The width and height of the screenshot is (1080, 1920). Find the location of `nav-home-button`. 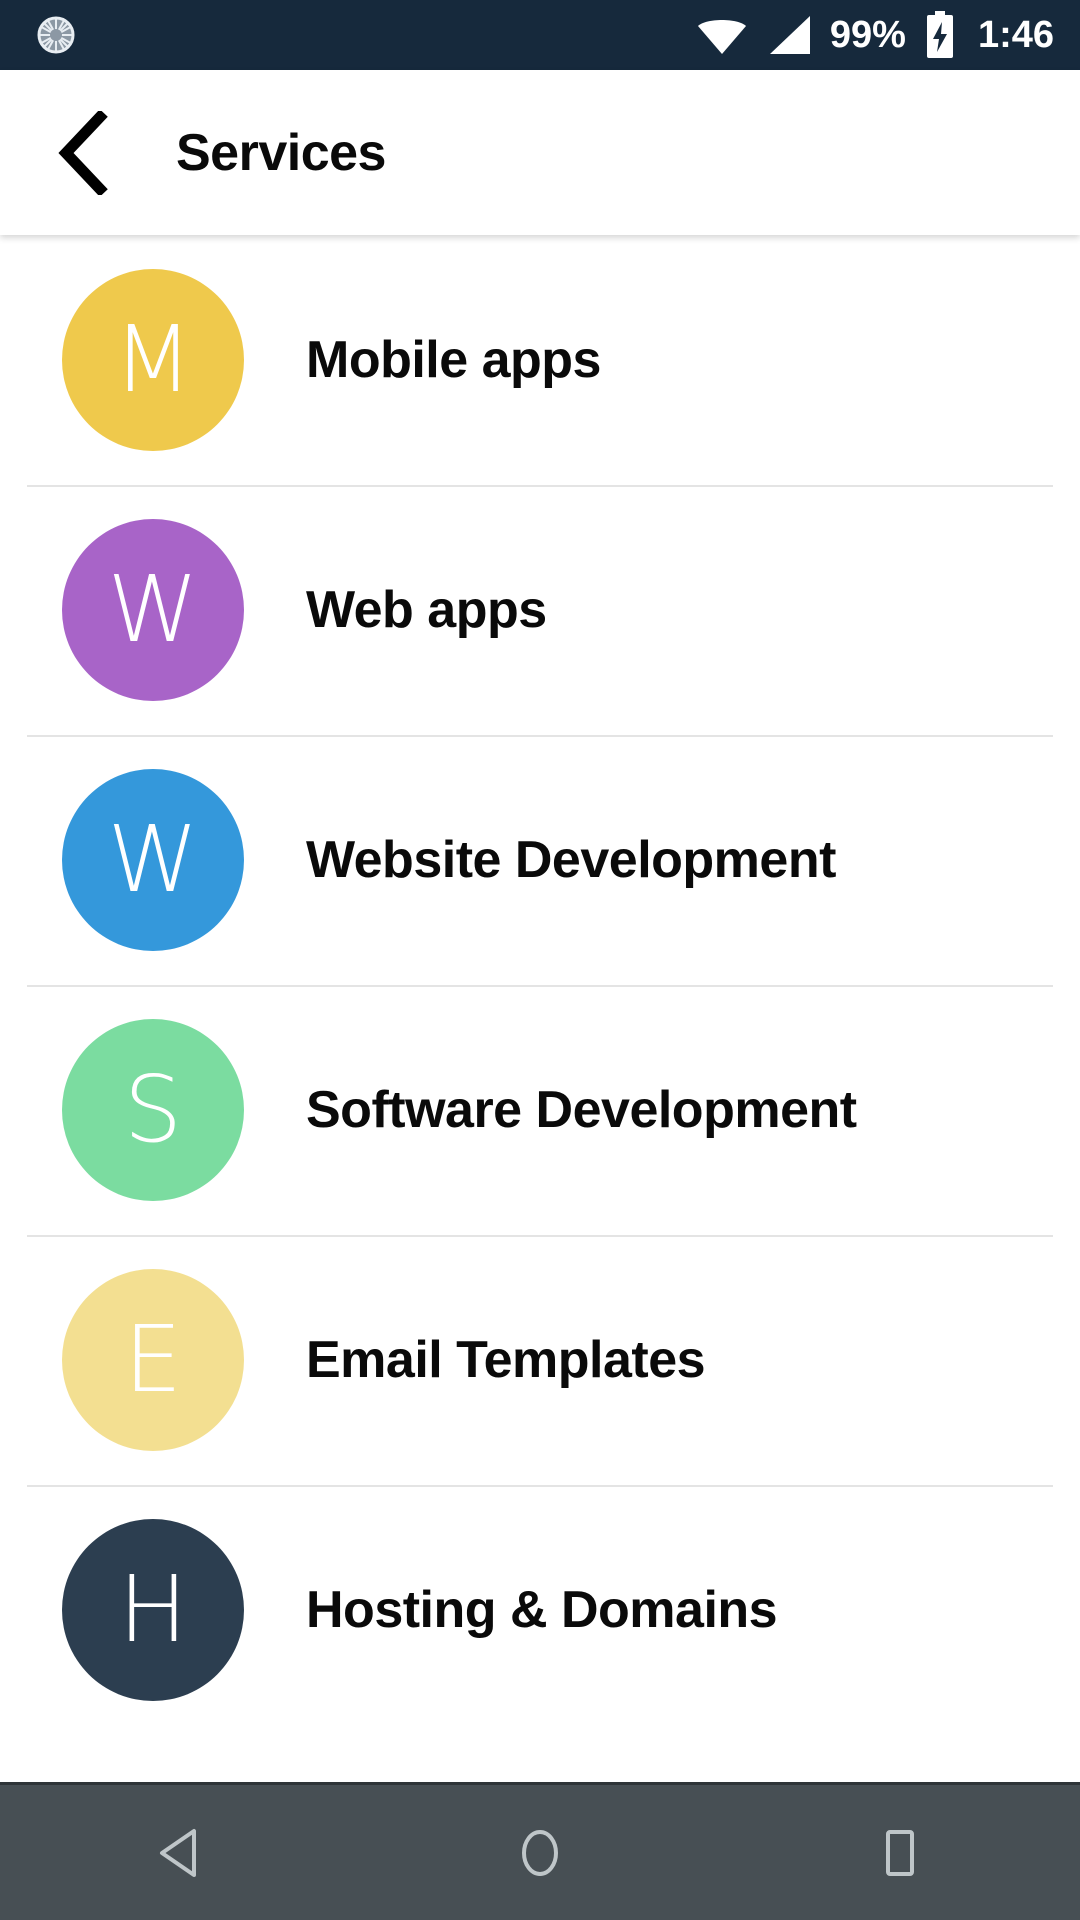

nav-home-button is located at coordinates (540, 1852).